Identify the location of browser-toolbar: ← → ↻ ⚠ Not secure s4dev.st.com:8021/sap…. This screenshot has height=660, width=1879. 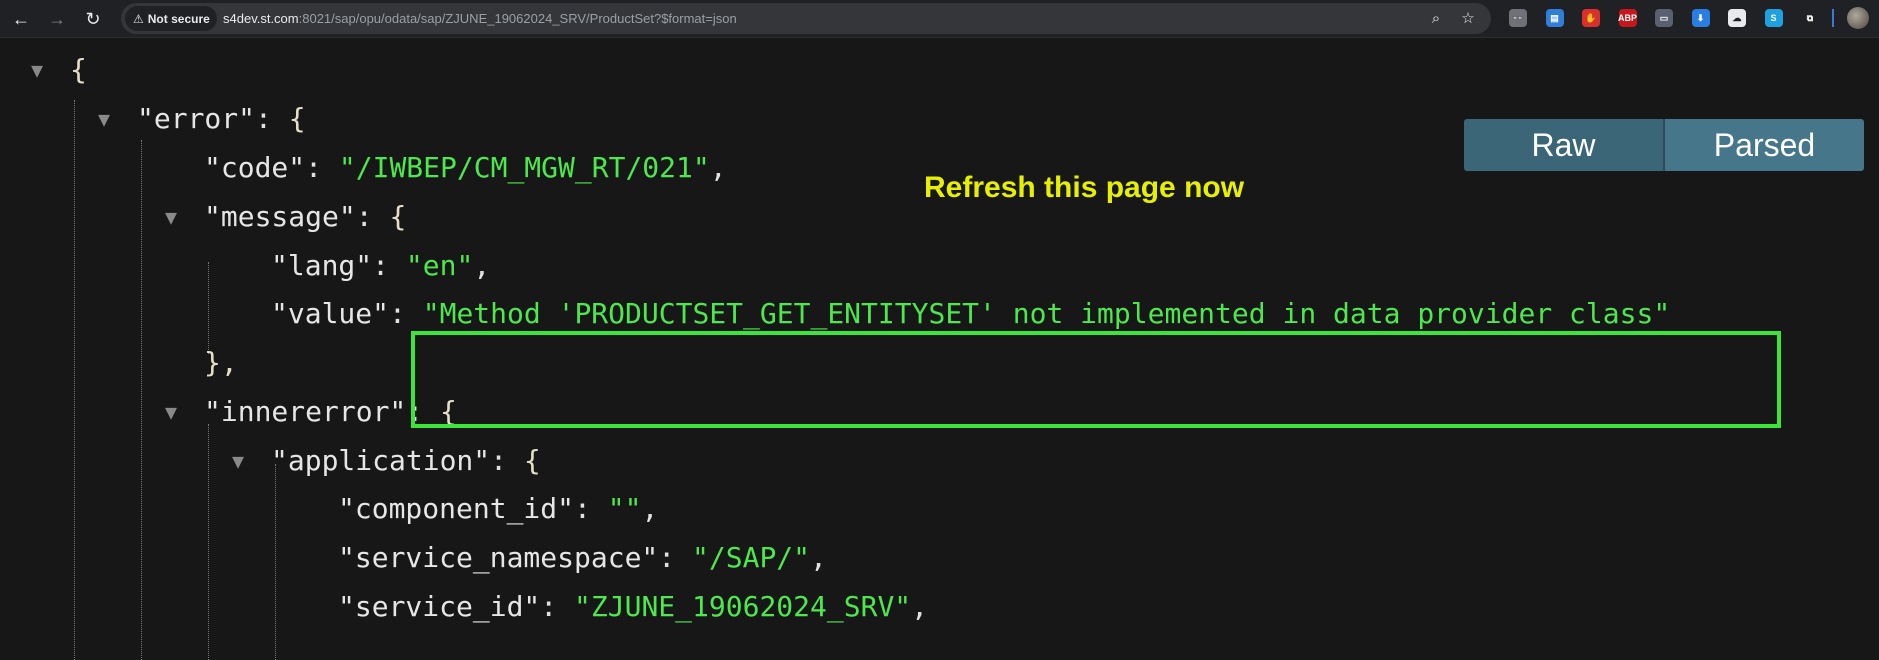
(939, 19).